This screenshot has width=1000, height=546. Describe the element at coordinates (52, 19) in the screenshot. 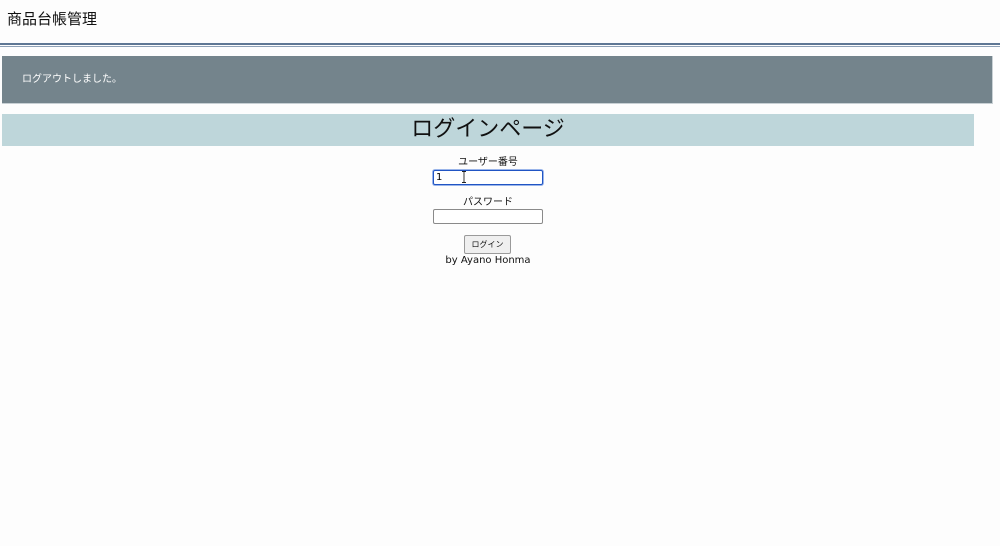

I see `app-title: 商品台帳管理` at that location.